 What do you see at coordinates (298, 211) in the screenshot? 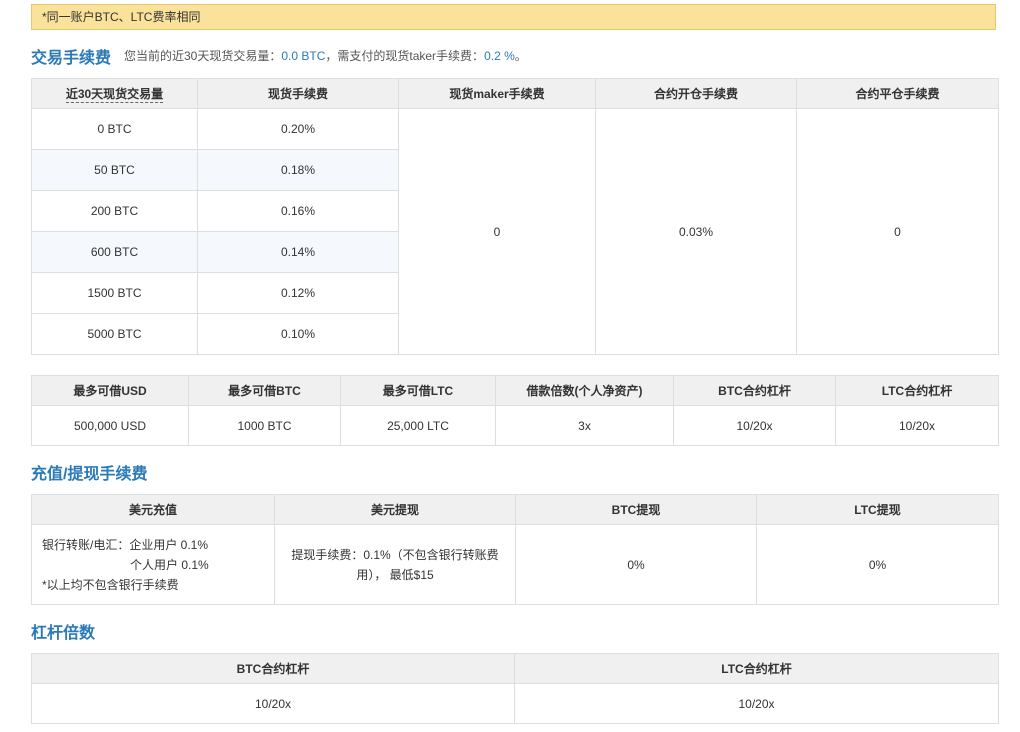
I see `fee-cell: 0.16%` at bounding box center [298, 211].